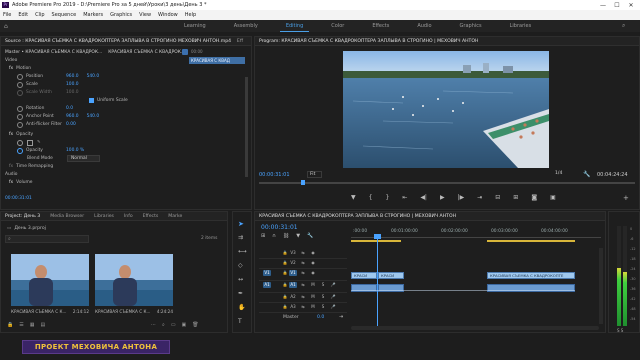 The height and width of the screenshot is (360, 640). Describe the element at coordinates (217, 60) in the screenshot. I see `mini-timeline-clip: КРАСИВАЯ С КВАД` at that location.